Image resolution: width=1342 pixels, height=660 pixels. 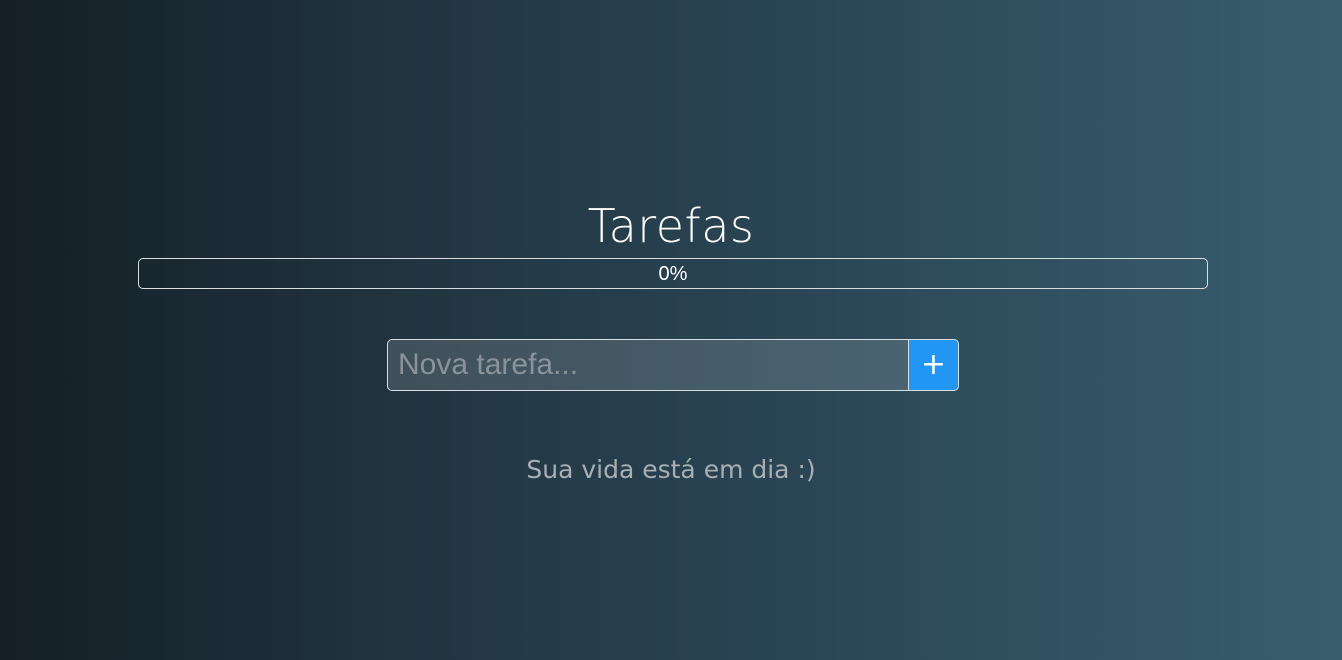 I want to click on page-title: Tarefas, so click(x=671, y=226).